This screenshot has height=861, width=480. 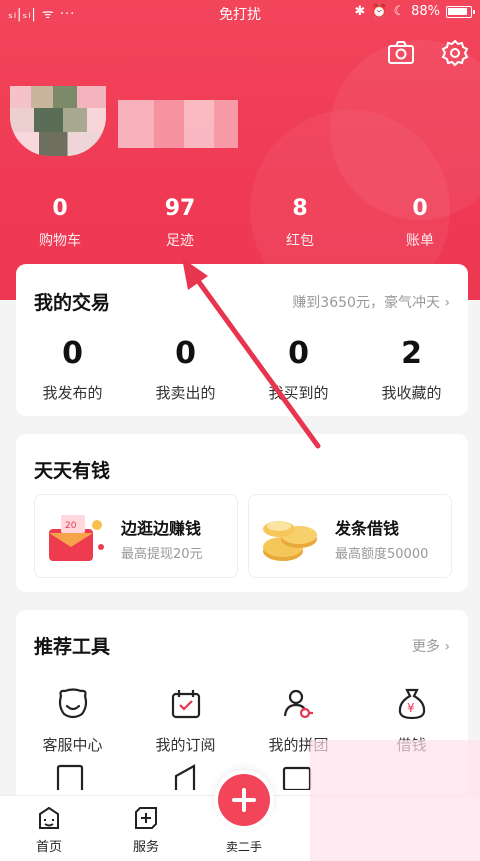 What do you see at coordinates (300, 223) in the screenshot?
I see `stat-red-packets: 8 红包` at bounding box center [300, 223].